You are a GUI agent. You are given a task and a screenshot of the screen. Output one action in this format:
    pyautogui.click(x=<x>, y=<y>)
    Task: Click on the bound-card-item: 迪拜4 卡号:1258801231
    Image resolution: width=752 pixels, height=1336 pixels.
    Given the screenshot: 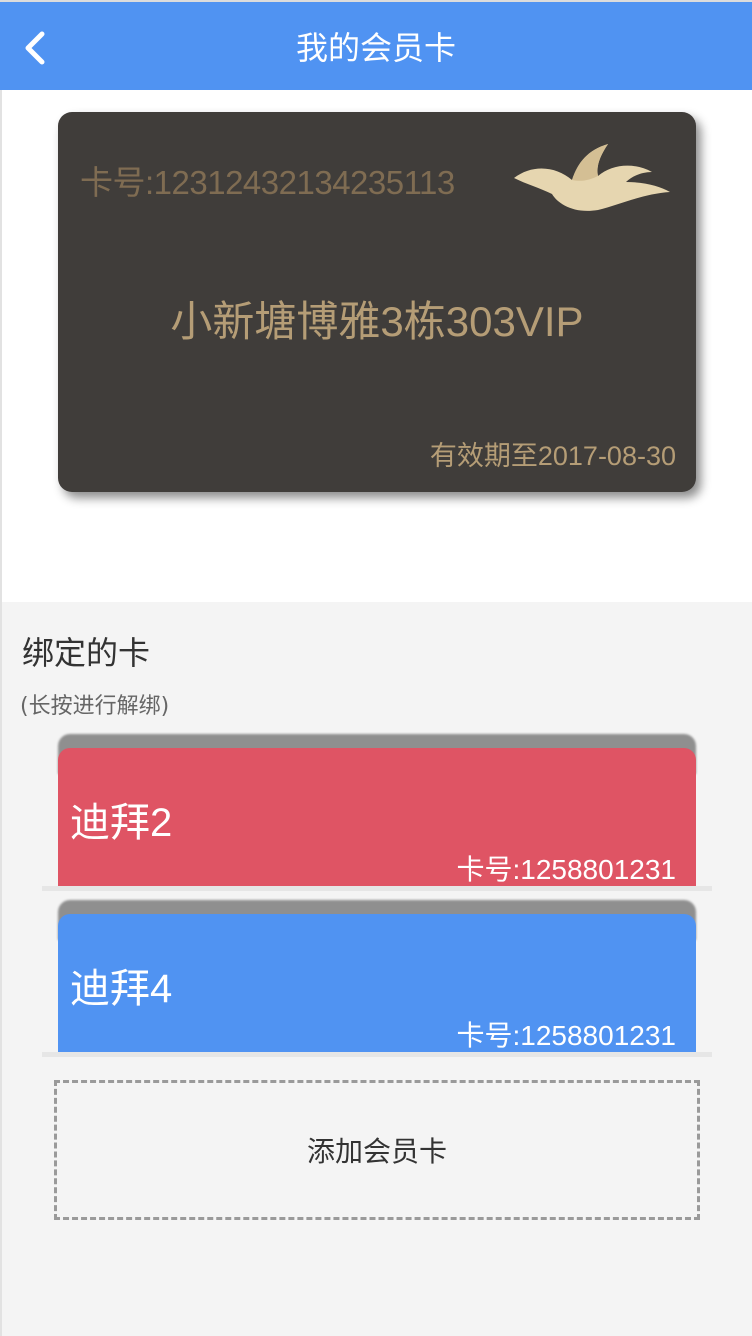 What is the action you would take?
    pyautogui.click(x=377, y=978)
    